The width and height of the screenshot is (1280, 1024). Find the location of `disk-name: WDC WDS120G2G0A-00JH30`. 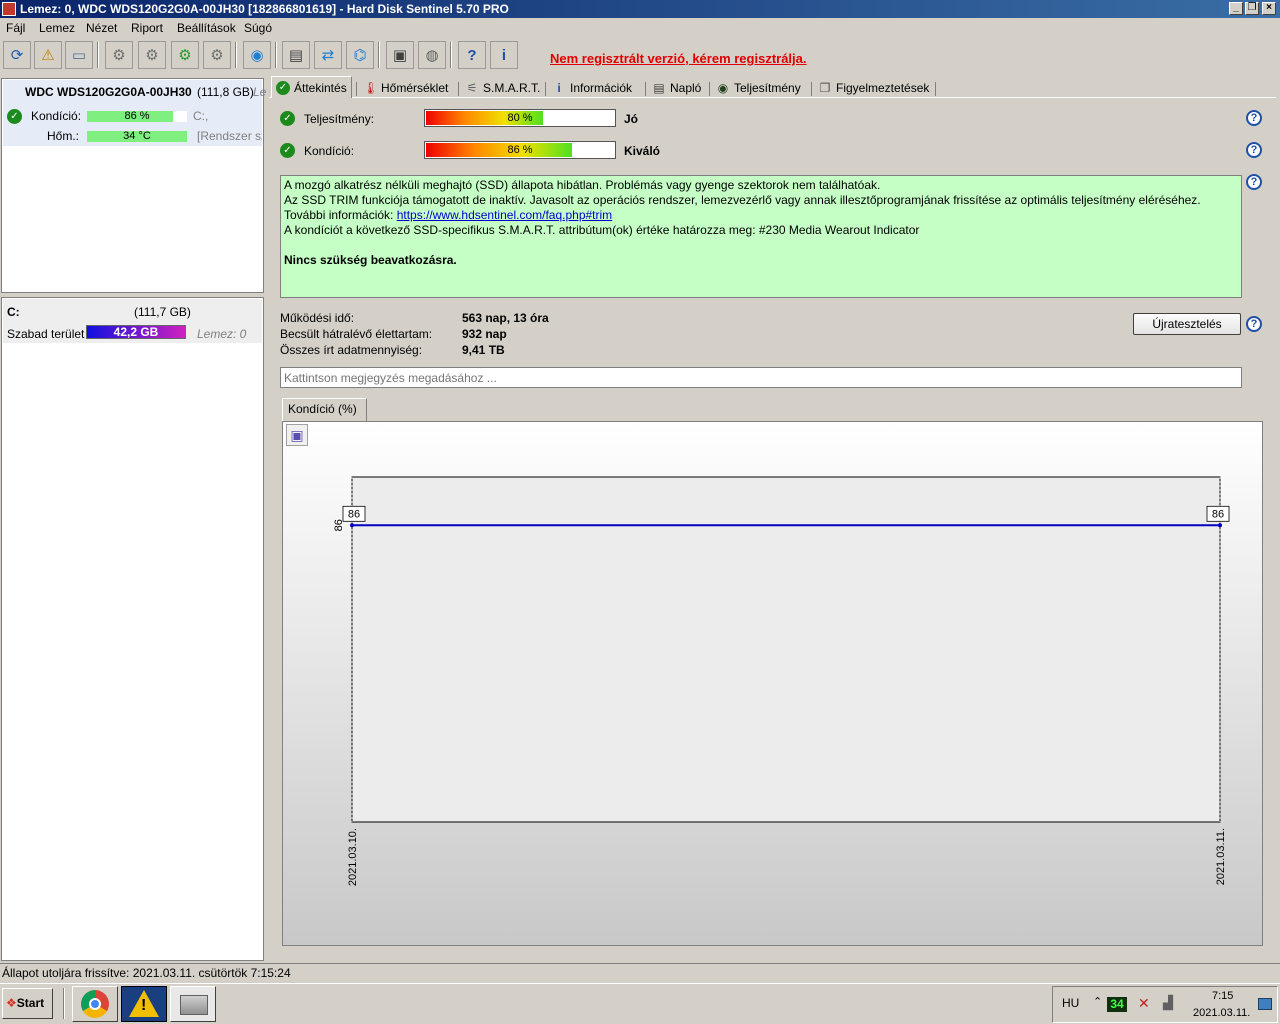

disk-name: WDC WDS120G2G0A-00JH30 is located at coordinates (108, 92).